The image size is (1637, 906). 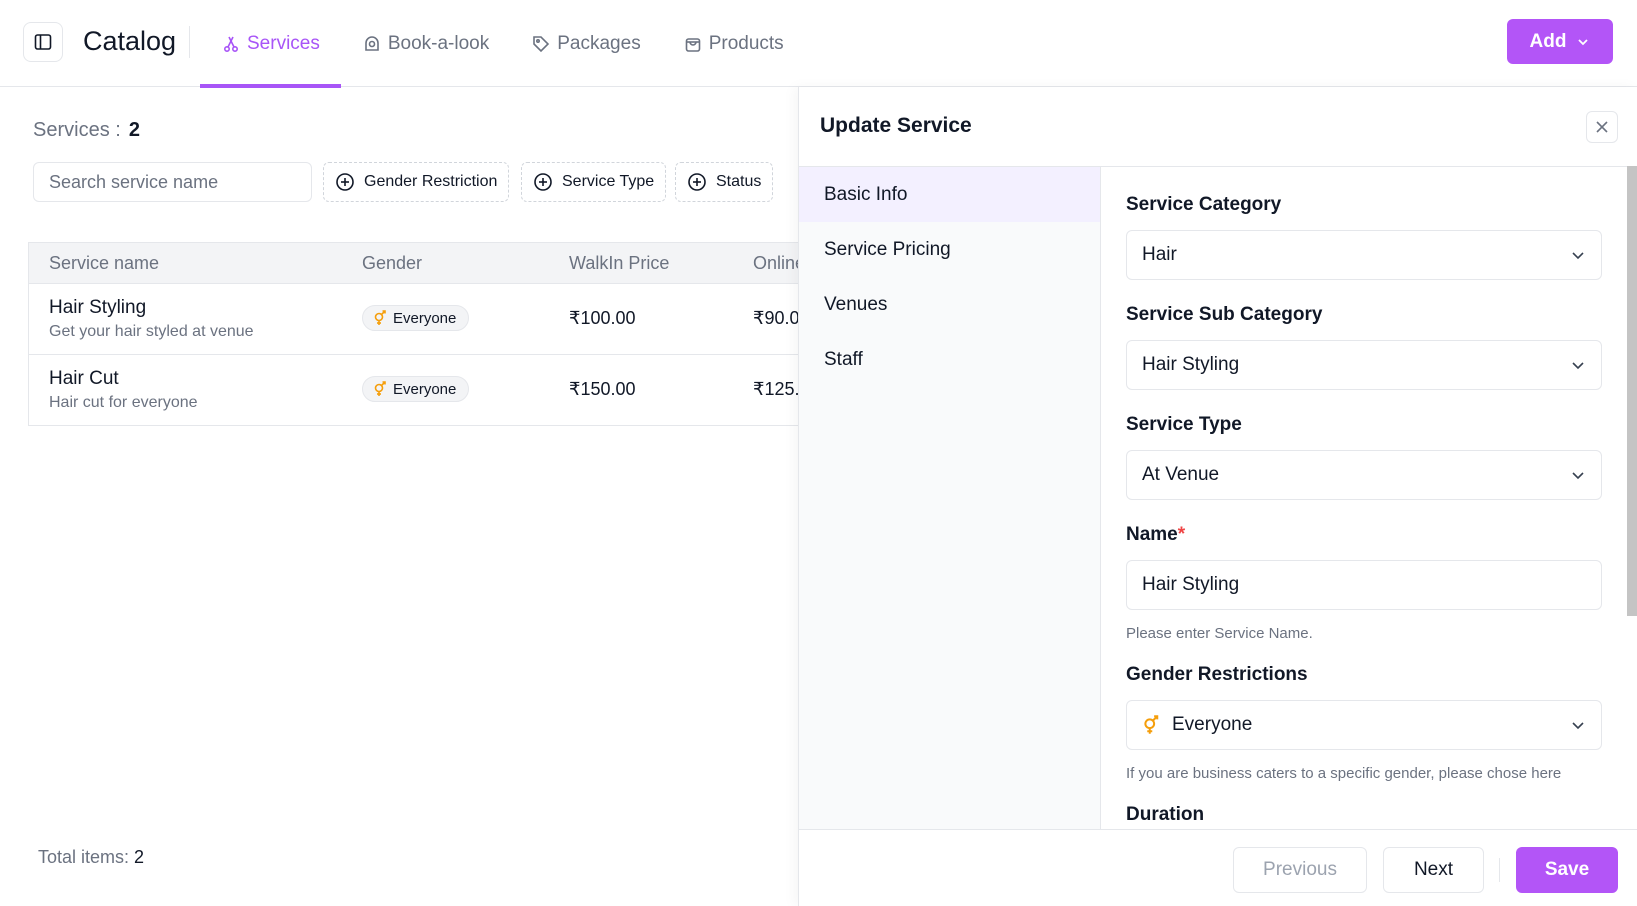 What do you see at coordinates (151, 331) in the screenshot?
I see `service-description: Get your hair styled at venue` at bounding box center [151, 331].